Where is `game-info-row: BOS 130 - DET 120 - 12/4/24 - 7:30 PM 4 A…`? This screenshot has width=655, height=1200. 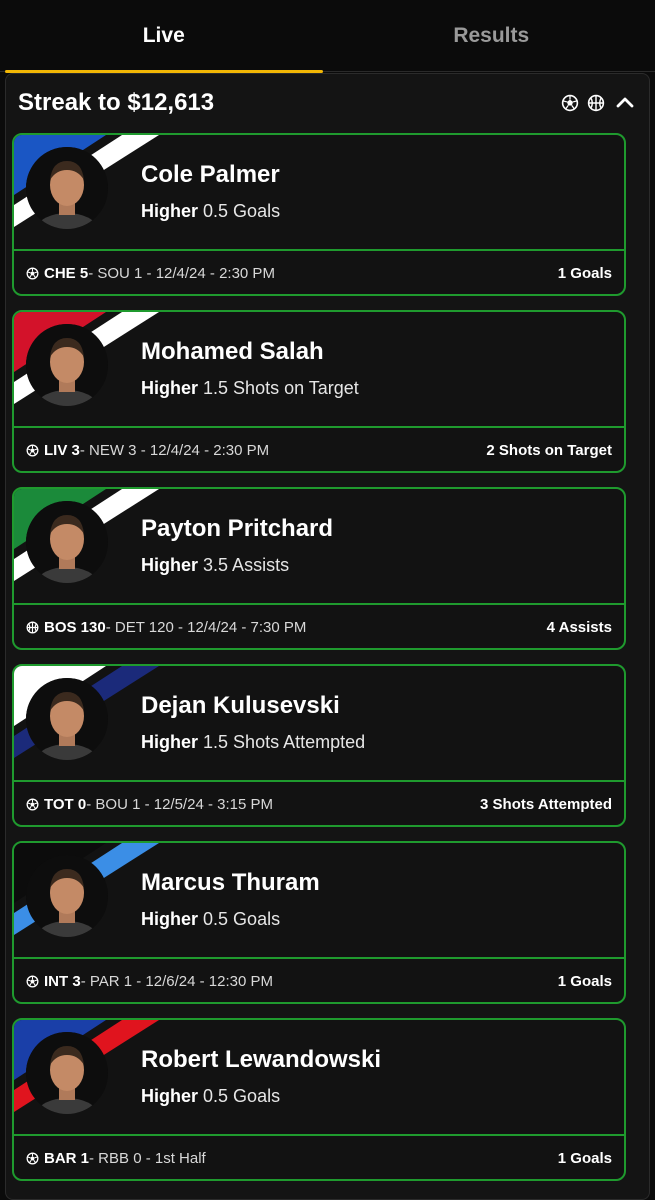
game-info-row: BOS 130 - DET 120 - 12/4/24 - 7:30 PM 4 A… is located at coordinates (319, 626).